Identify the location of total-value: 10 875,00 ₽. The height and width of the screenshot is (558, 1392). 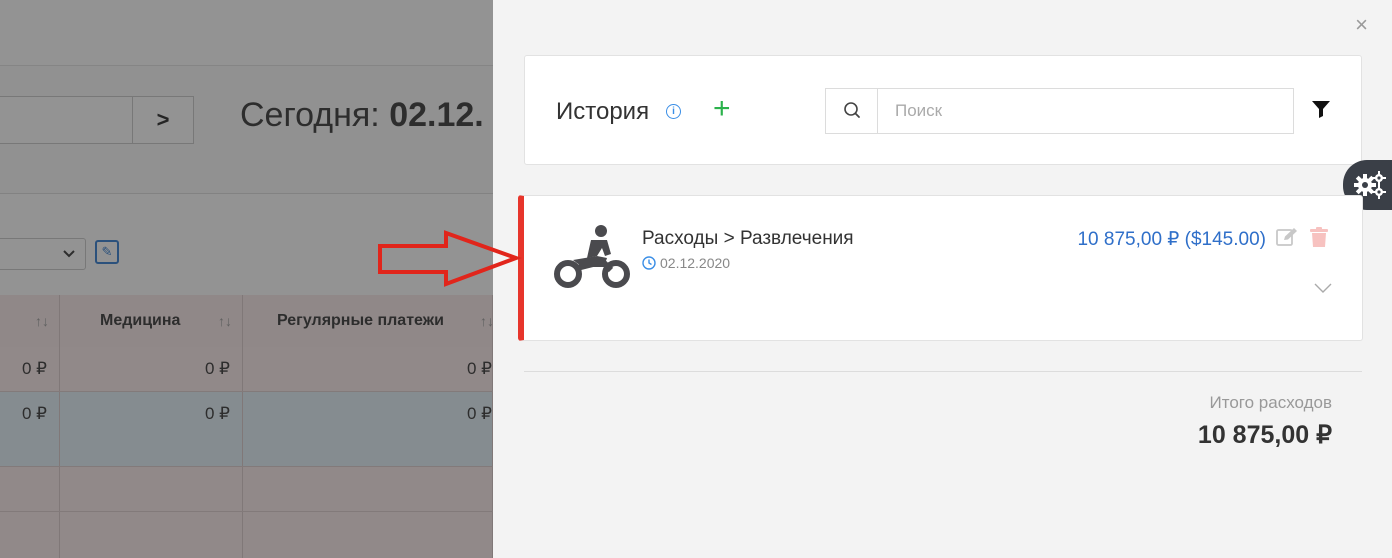
(1264, 435).